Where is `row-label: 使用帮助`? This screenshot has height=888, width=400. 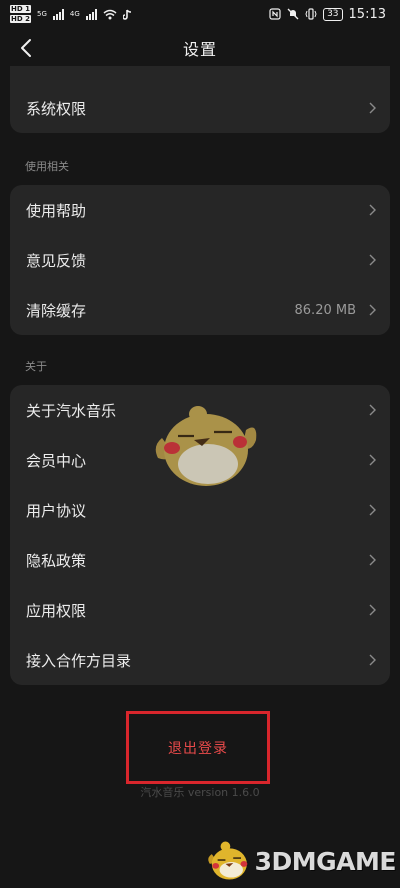
row-label: 使用帮助 is located at coordinates (56, 210).